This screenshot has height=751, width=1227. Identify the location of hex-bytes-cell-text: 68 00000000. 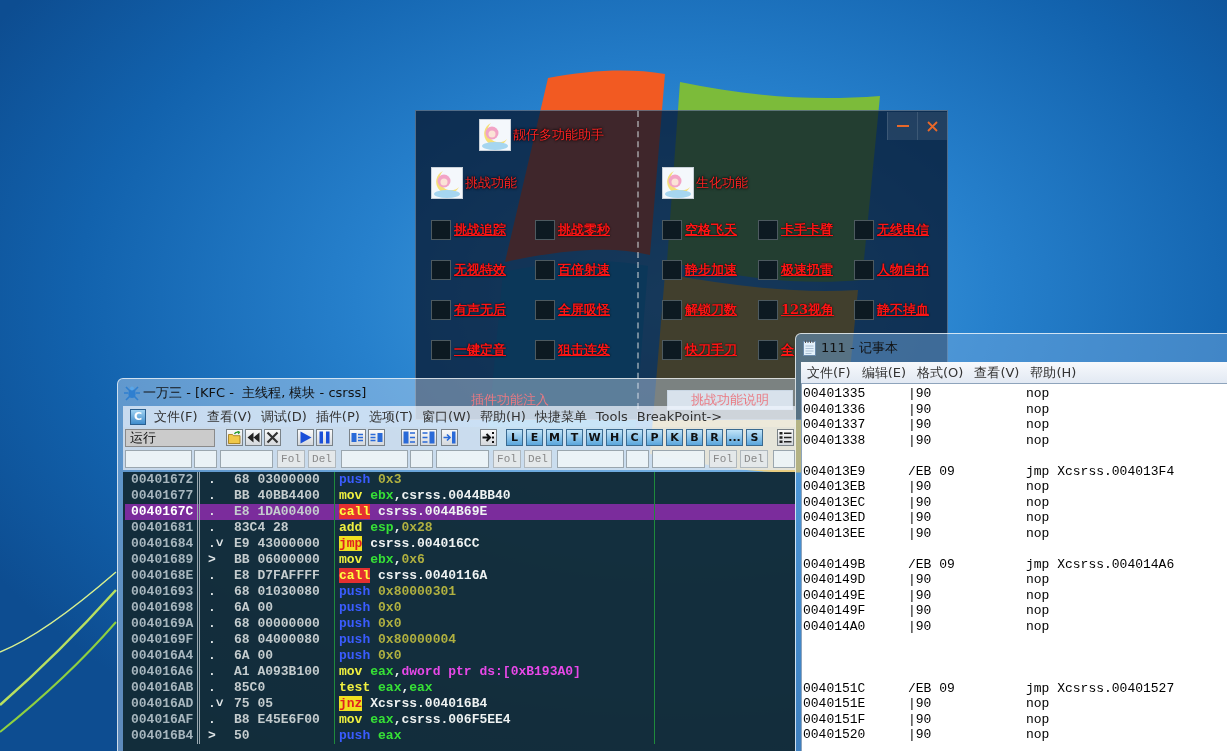
(277, 624).